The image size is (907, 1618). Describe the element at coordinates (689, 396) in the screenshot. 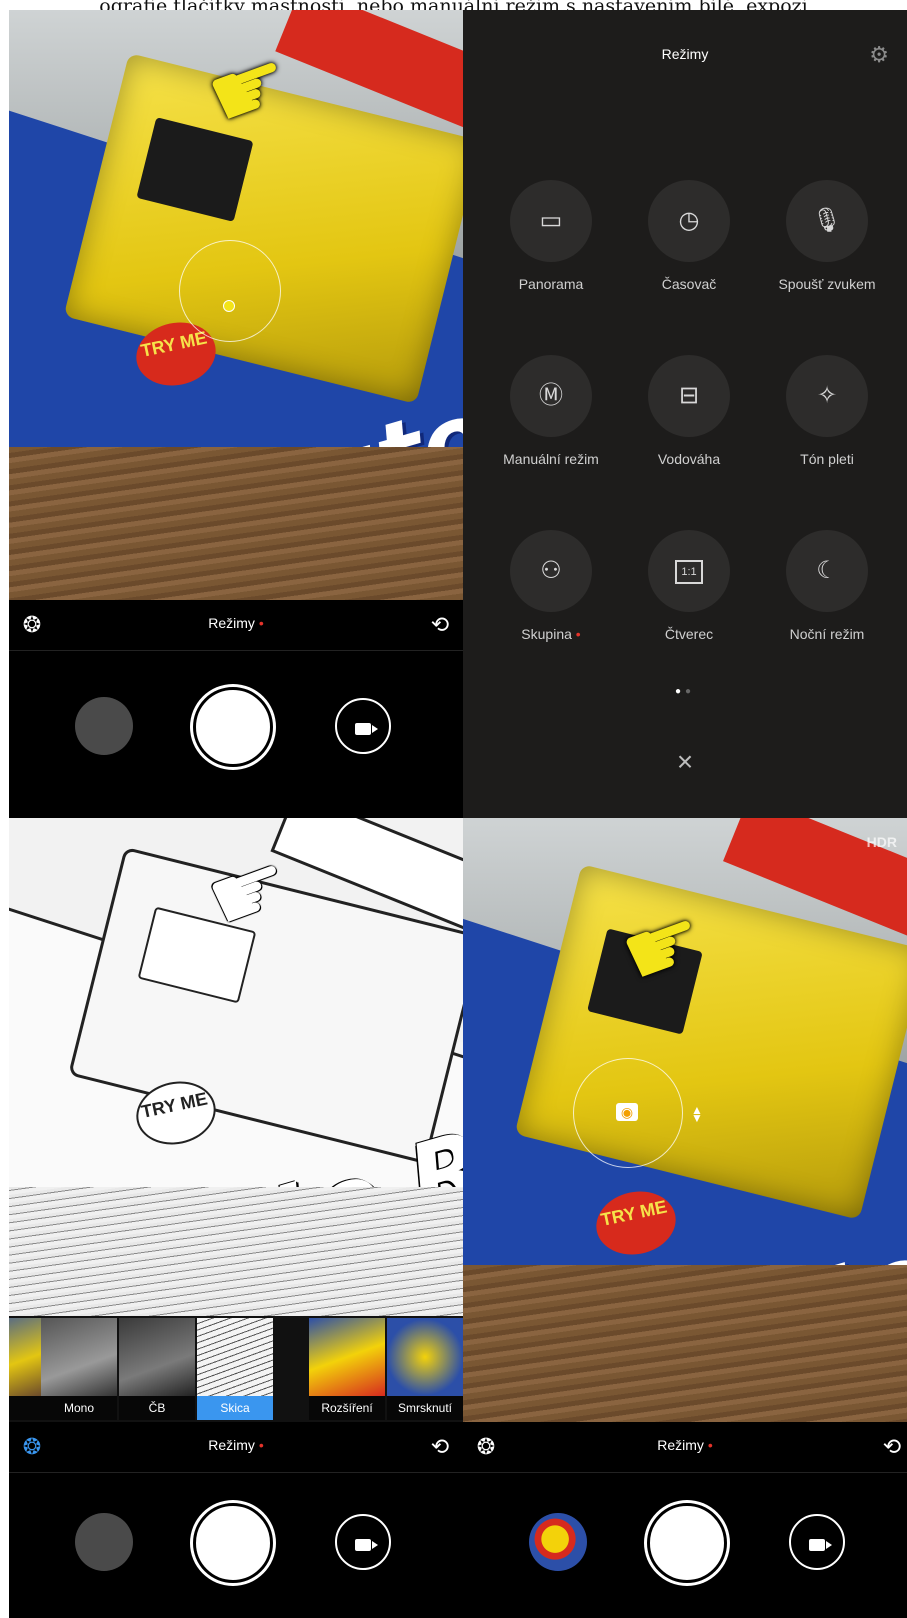

I see `level-icon: ⊟` at that location.